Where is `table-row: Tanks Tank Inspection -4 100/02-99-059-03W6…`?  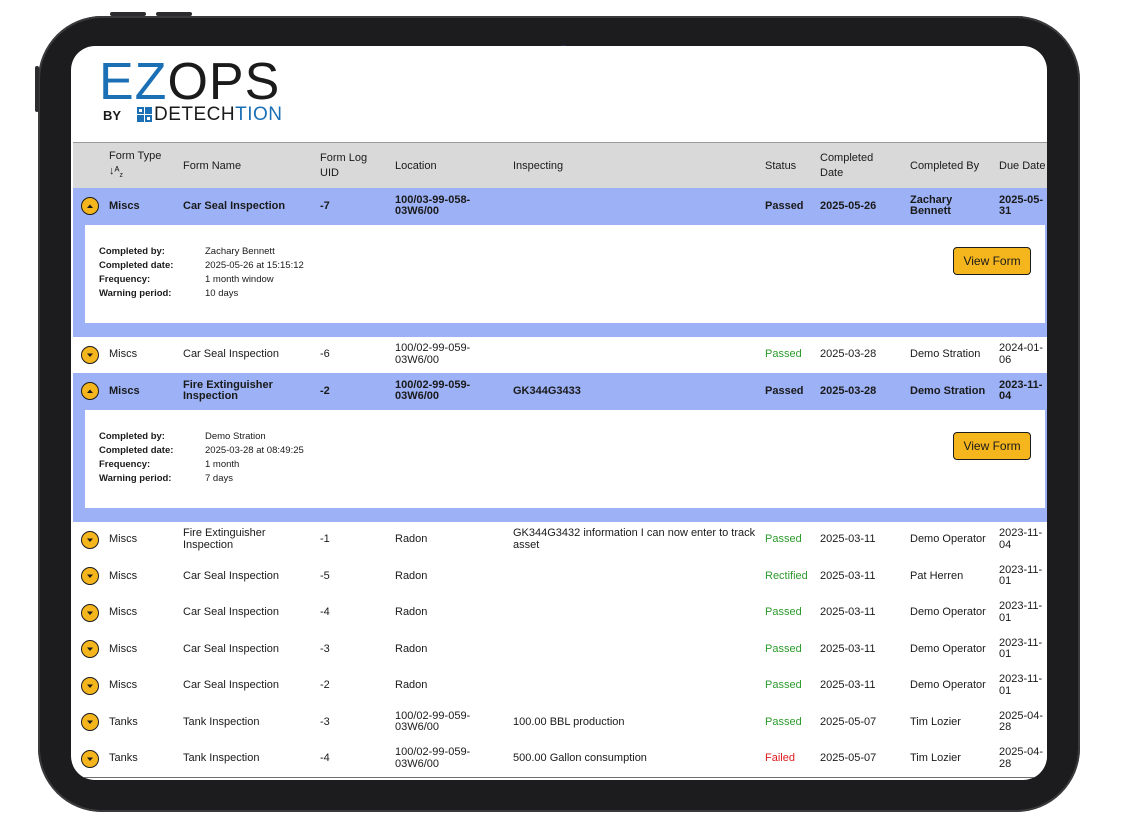 table-row: Tanks Tank Inspection -4 100/02-99-059-03W6… is located at coordinates (560, 759).